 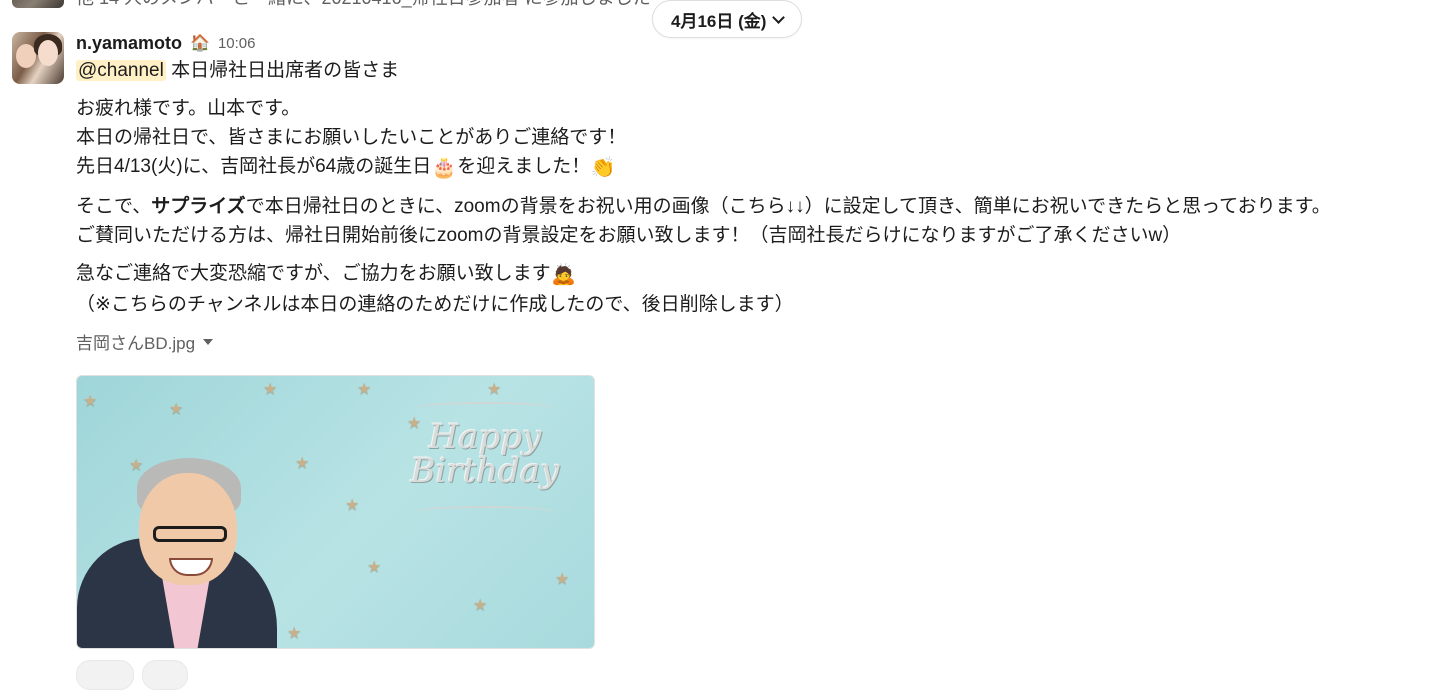 I want to click on message-line: お疲れ様です。山本です。, so click(x=188, y=108).